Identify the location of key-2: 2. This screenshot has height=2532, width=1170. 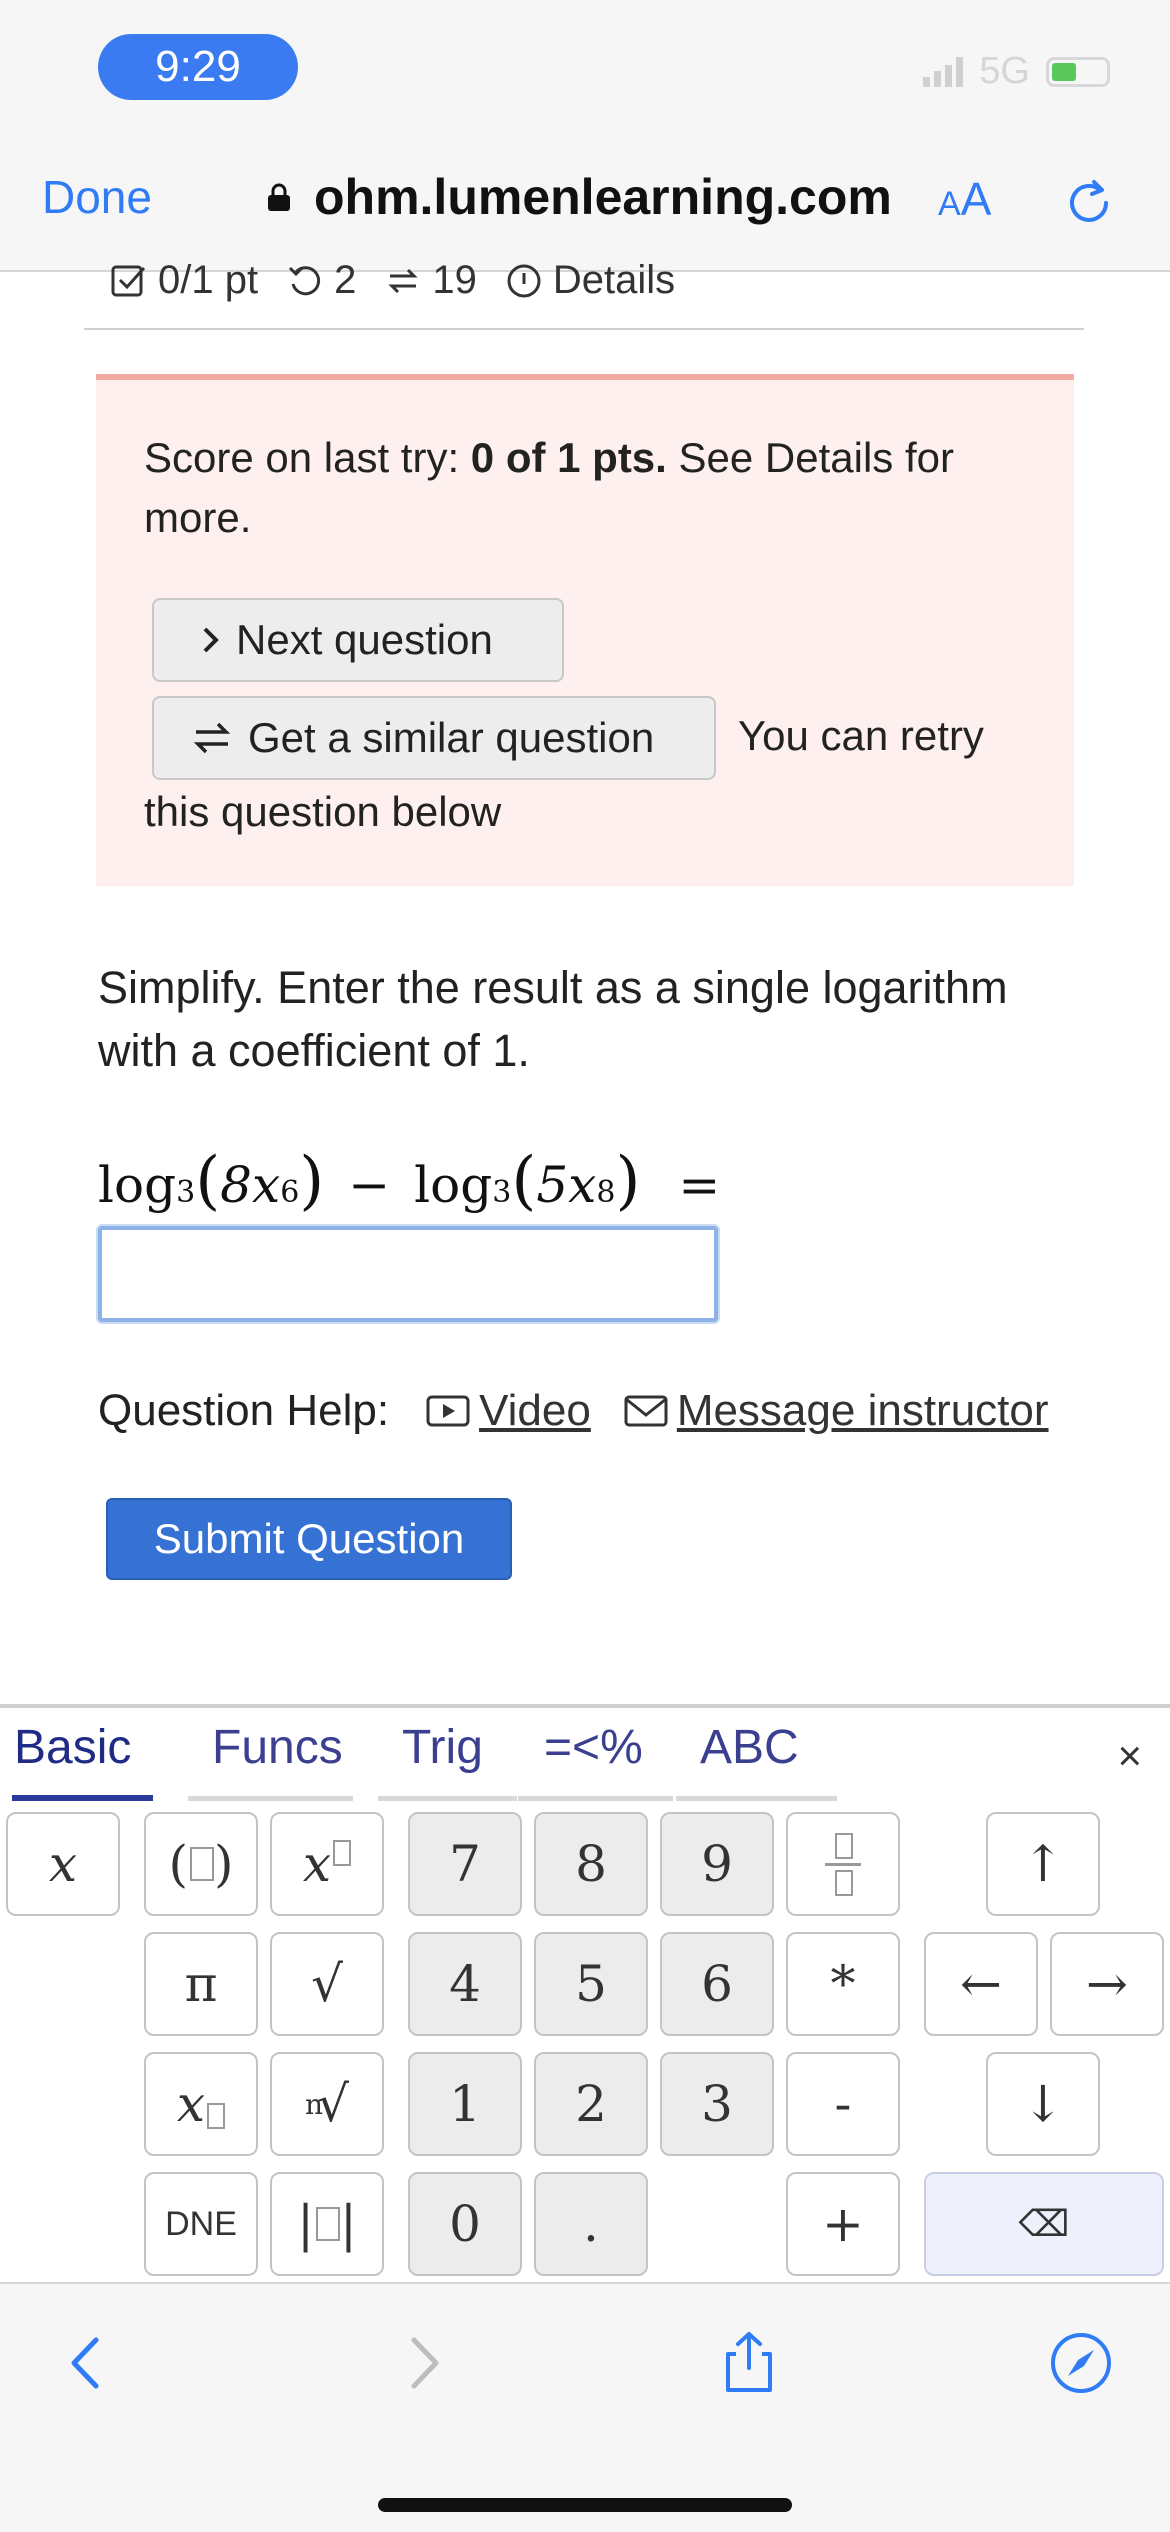
(591, 2104).